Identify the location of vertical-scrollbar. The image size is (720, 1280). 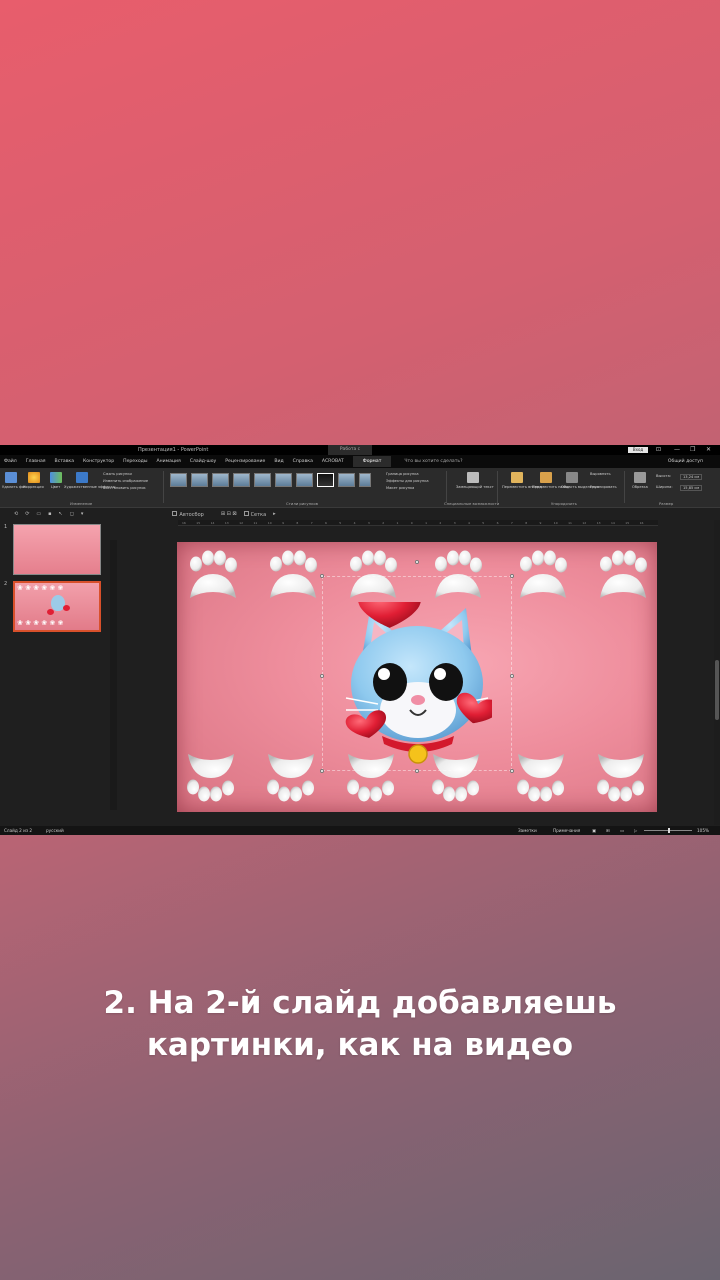
(717, 672).